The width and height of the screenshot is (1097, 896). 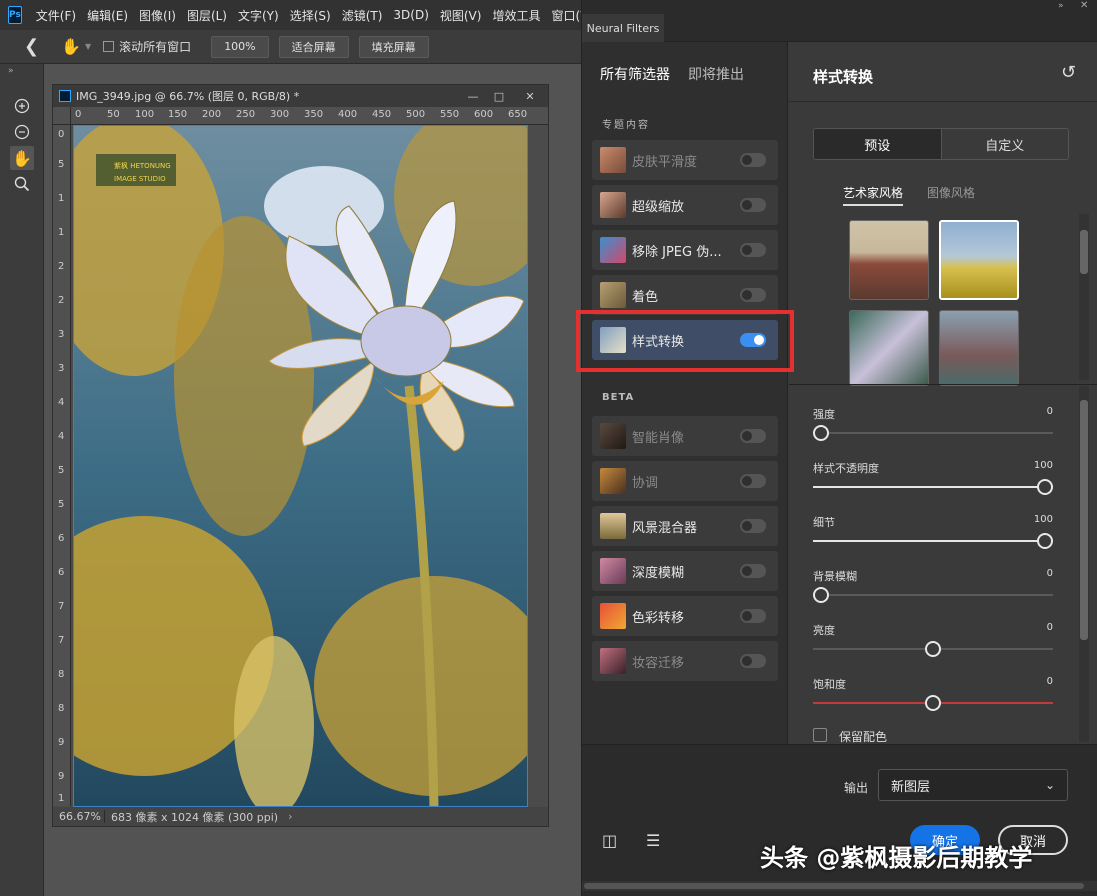 I want to click on ruler-tick-label: 8, so click(x=61, y=674).